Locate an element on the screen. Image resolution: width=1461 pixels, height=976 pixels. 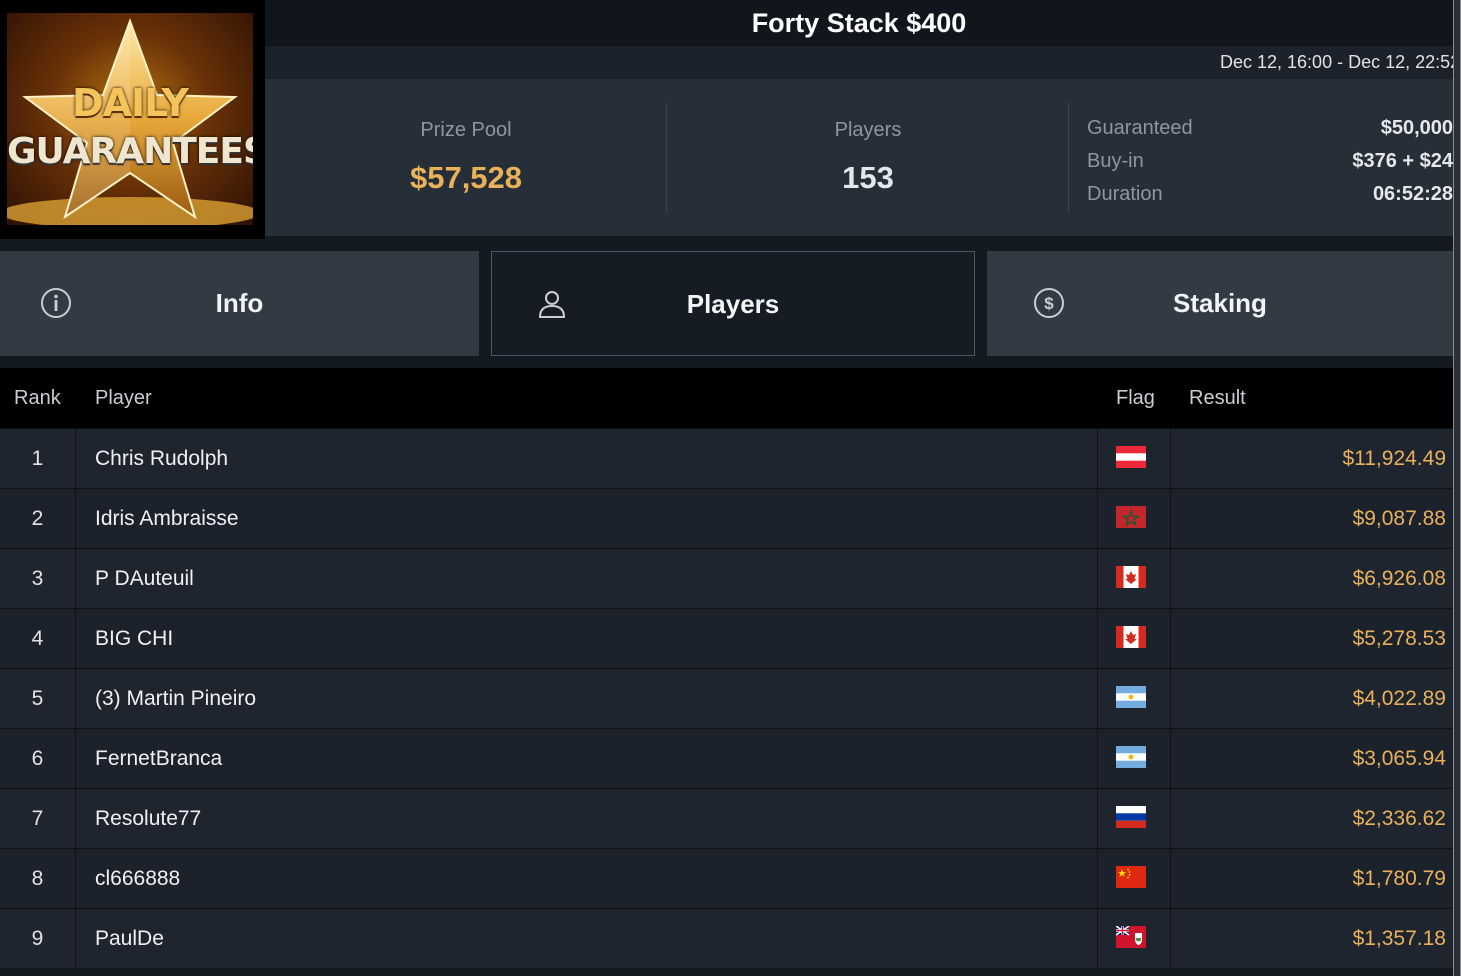
detail-value: $50,000 is located at coordinates (1416, 128).